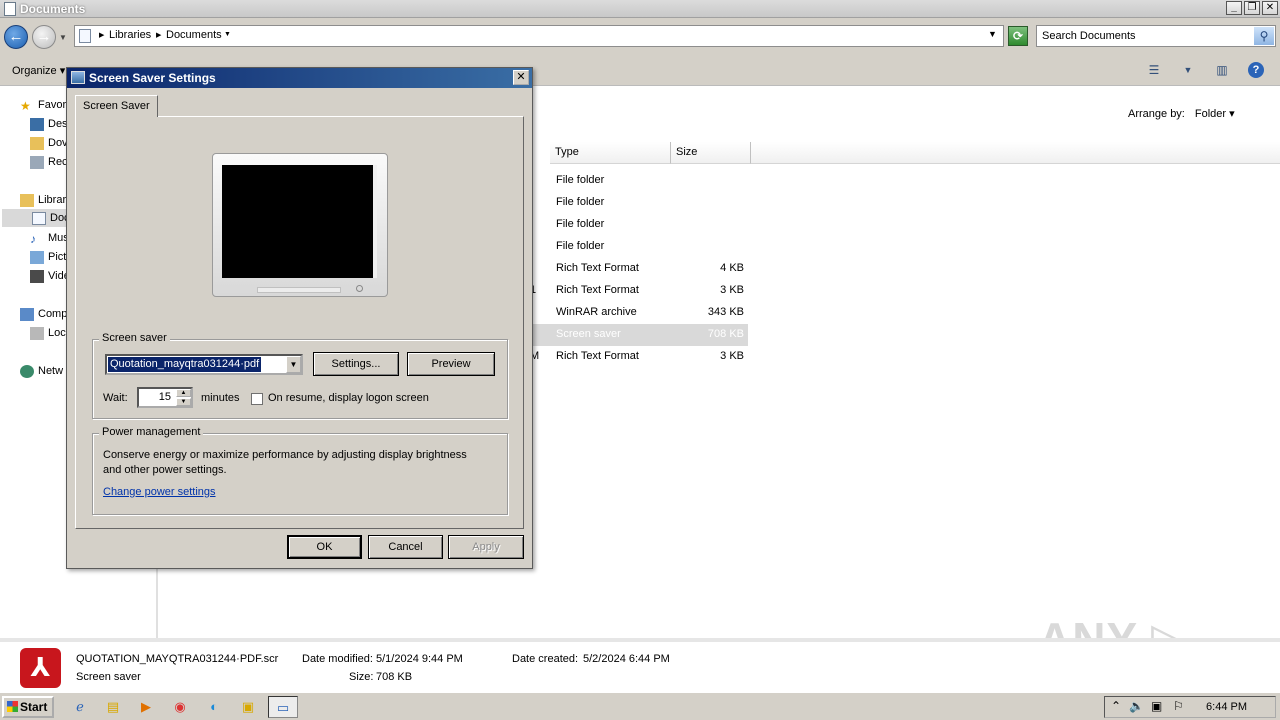 This screenshot has height=720, width=1280. I want to click on column-header-type: Type, so click(610, 153).